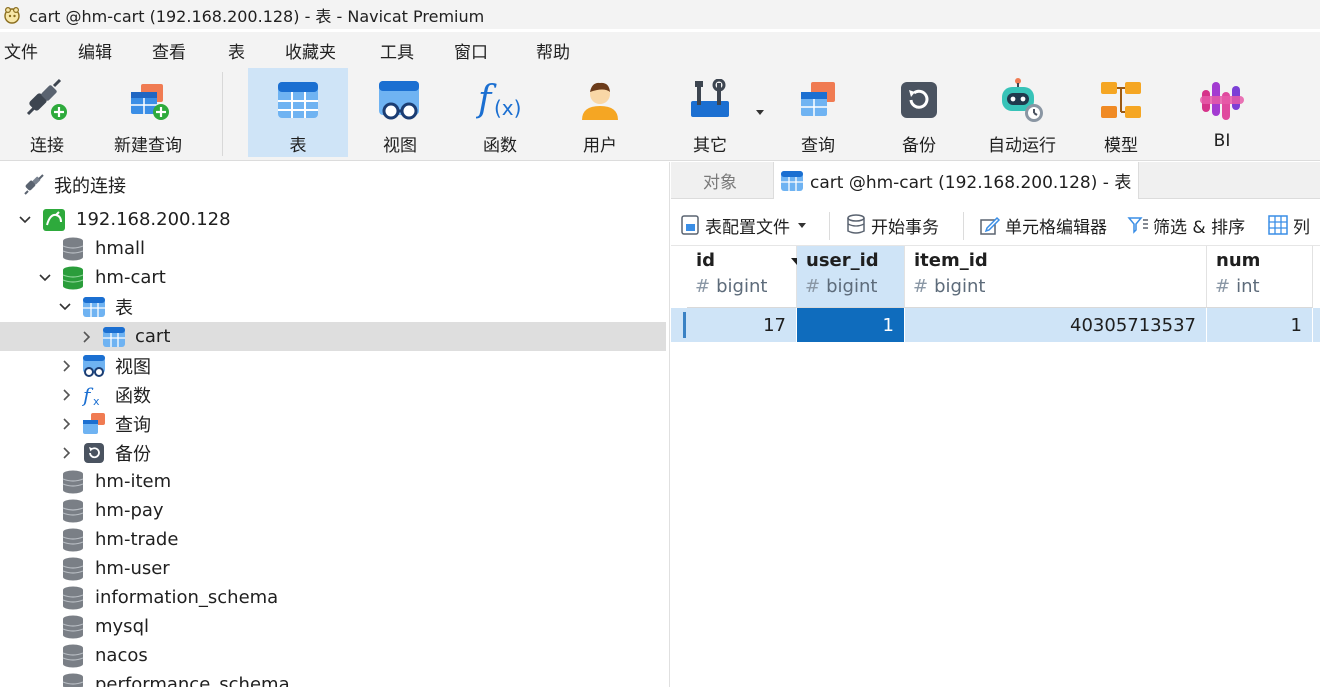 Image resolution: width=1320 pixels, height=687 pixels. I want to click on view-button: 视图, so click(400, 112).